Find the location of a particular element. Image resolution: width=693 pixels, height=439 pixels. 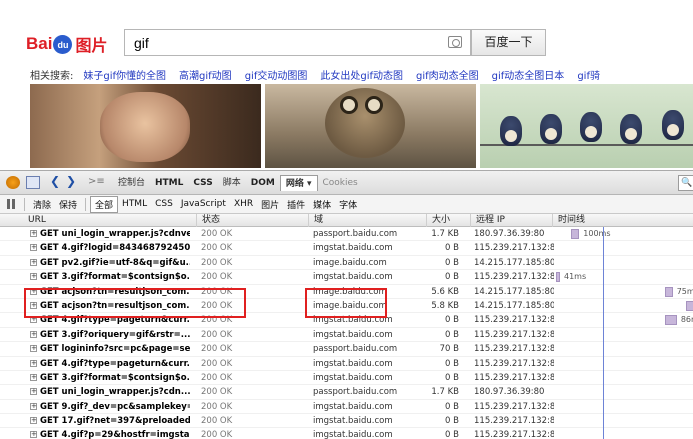

panel-tabs: 控制台 HTML CSS 脚本 DOM 网络 ▾ Cookies is located at coordinates (238, 183).